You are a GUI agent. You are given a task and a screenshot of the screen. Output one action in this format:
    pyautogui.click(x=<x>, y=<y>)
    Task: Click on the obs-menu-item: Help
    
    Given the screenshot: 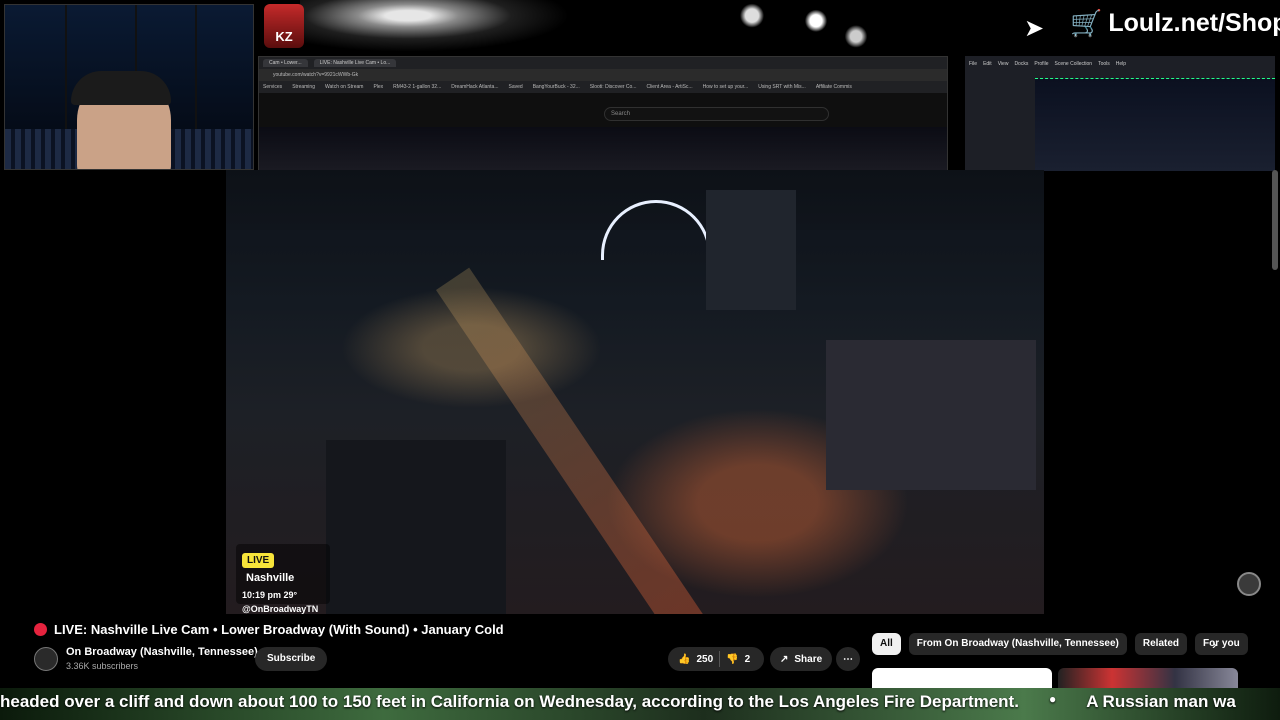 What is the action you would take?
    pyautogui.click(x=1121, y=64)
    